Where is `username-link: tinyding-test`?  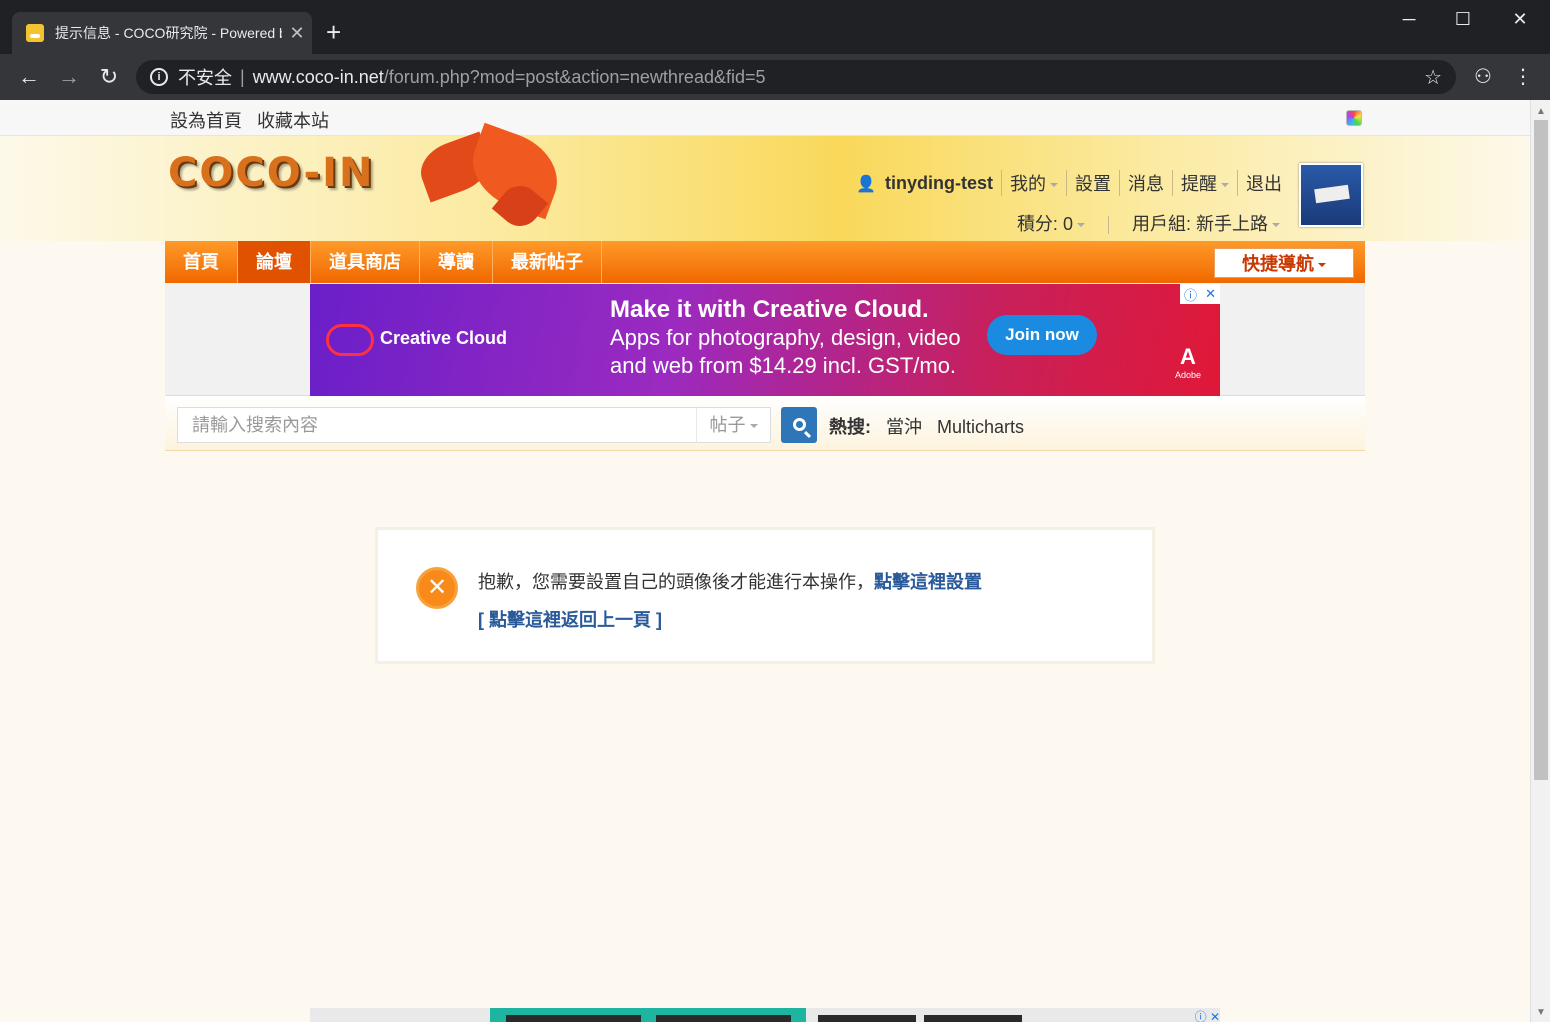
username-link: tinyding-test is located at coordinates (939, 183).